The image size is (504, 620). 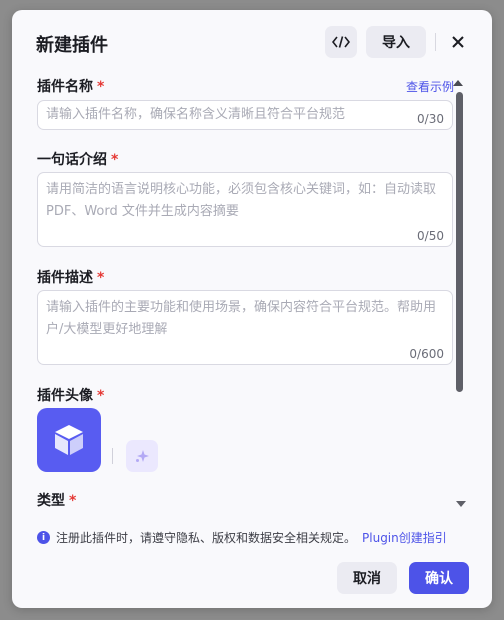 I want to click on plugin-name-label-text: 插件名称, so click(x=65, y=87).